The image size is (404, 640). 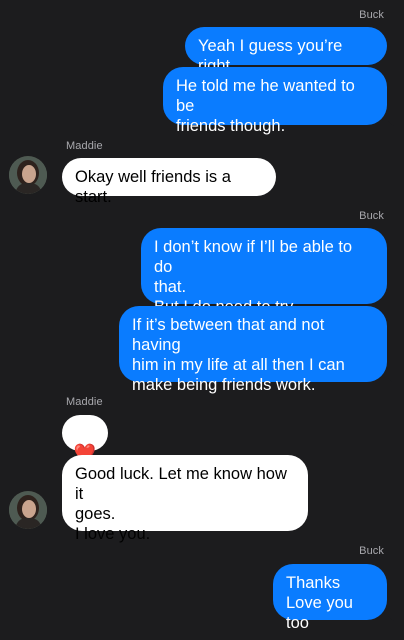 What do you see at coordinates (164, 182) in the screenshot?
I see `incoming-message-bubble: Okay well friends is a start.` at bounding box center [164, 182].